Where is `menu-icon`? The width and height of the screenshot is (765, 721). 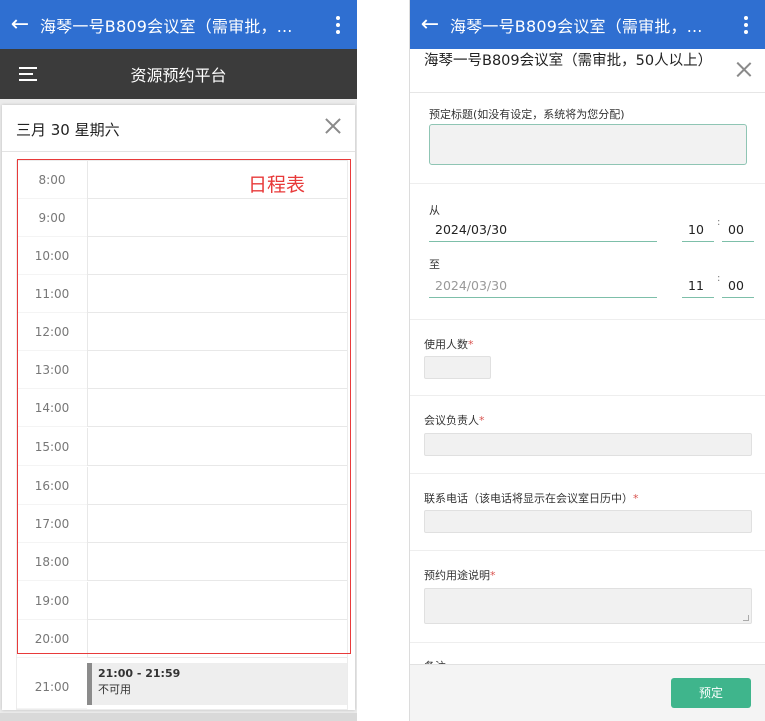
menu-icon is located at coordinates (28, 74).